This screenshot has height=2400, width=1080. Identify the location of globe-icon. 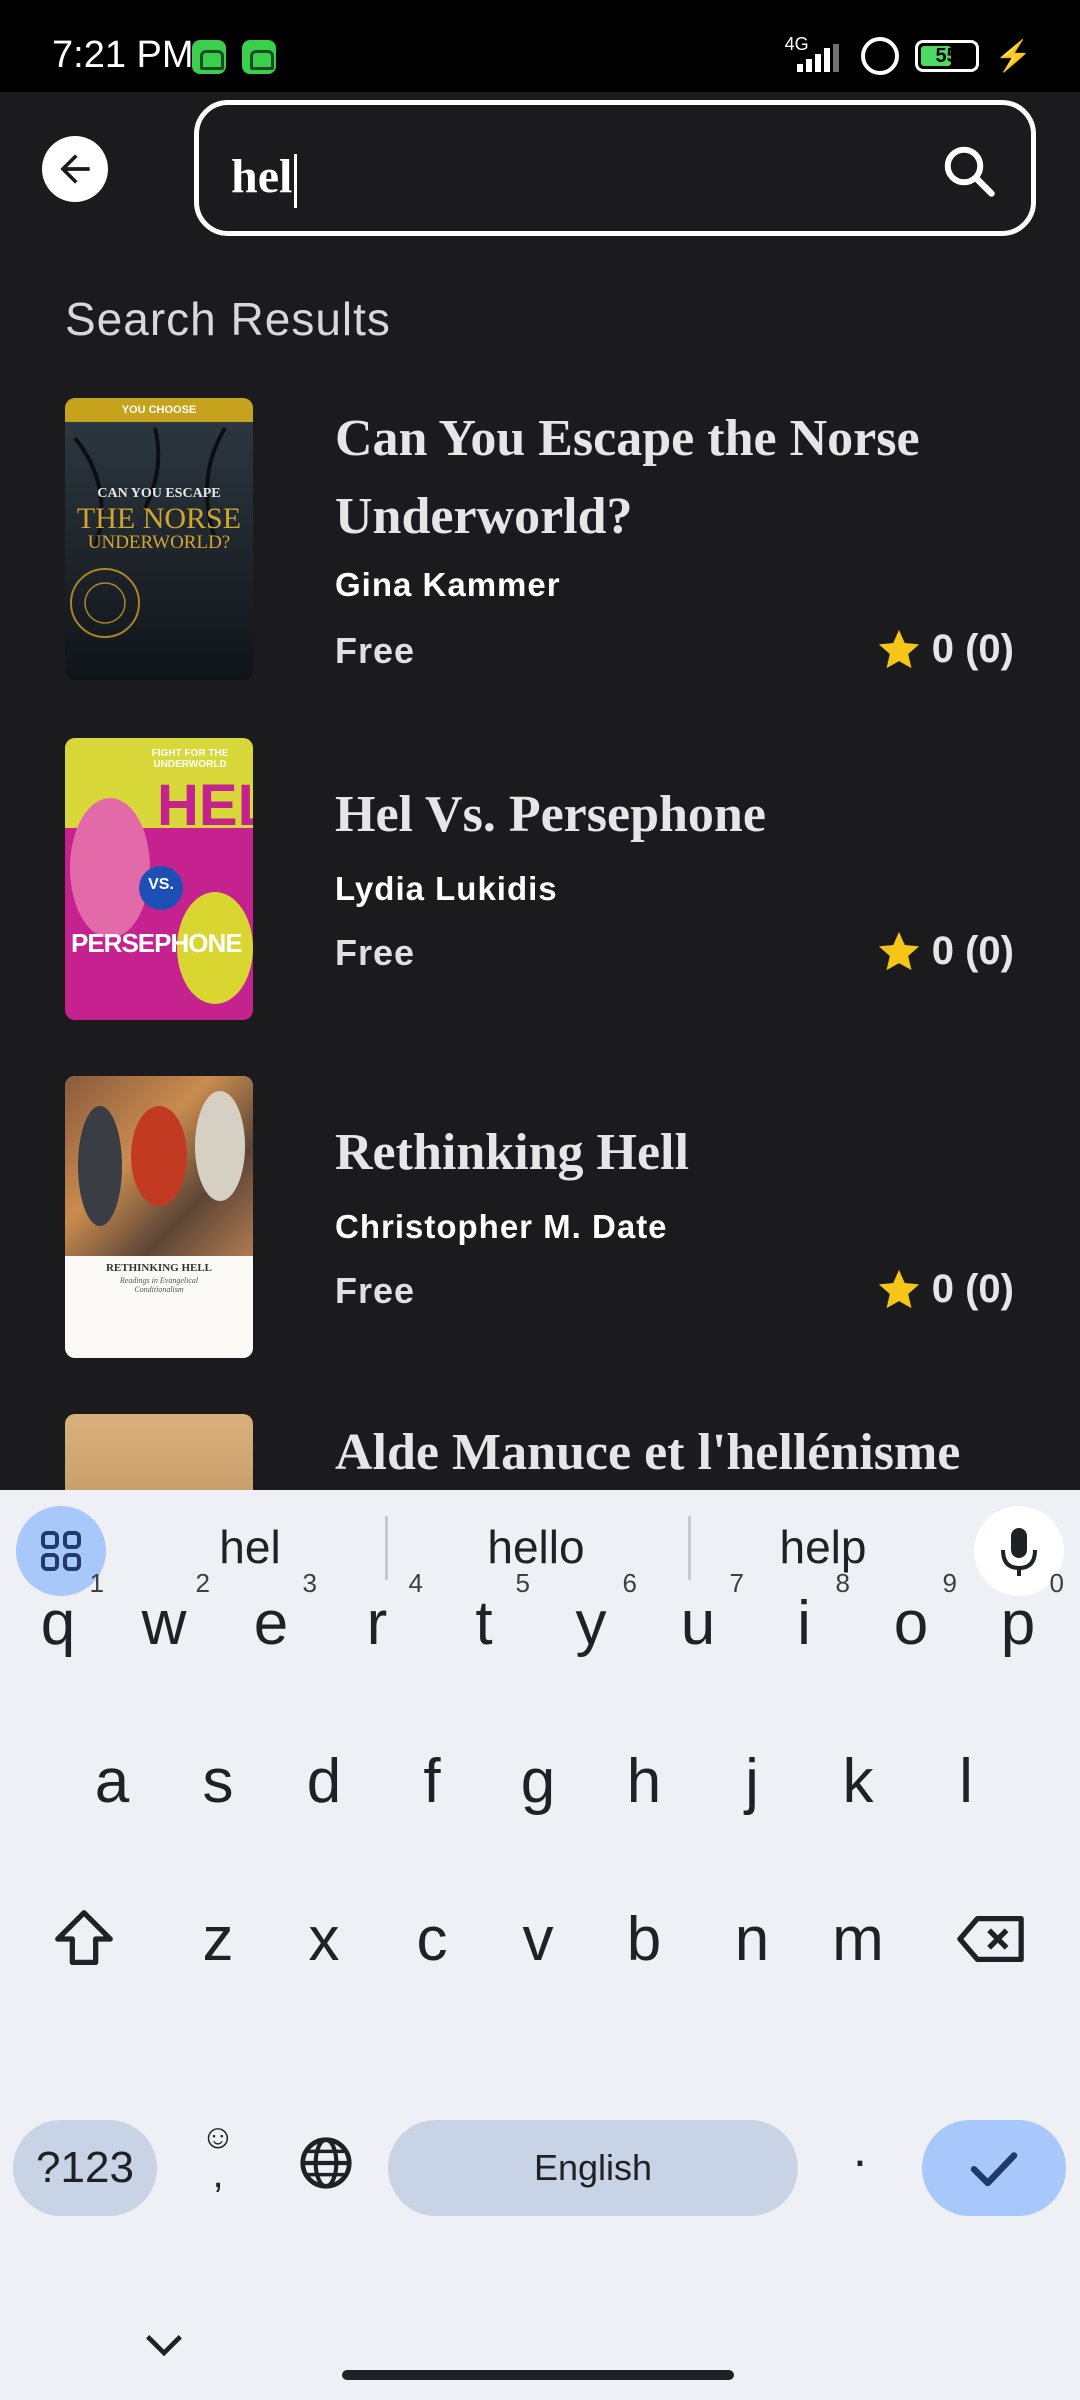
(326, 2163).